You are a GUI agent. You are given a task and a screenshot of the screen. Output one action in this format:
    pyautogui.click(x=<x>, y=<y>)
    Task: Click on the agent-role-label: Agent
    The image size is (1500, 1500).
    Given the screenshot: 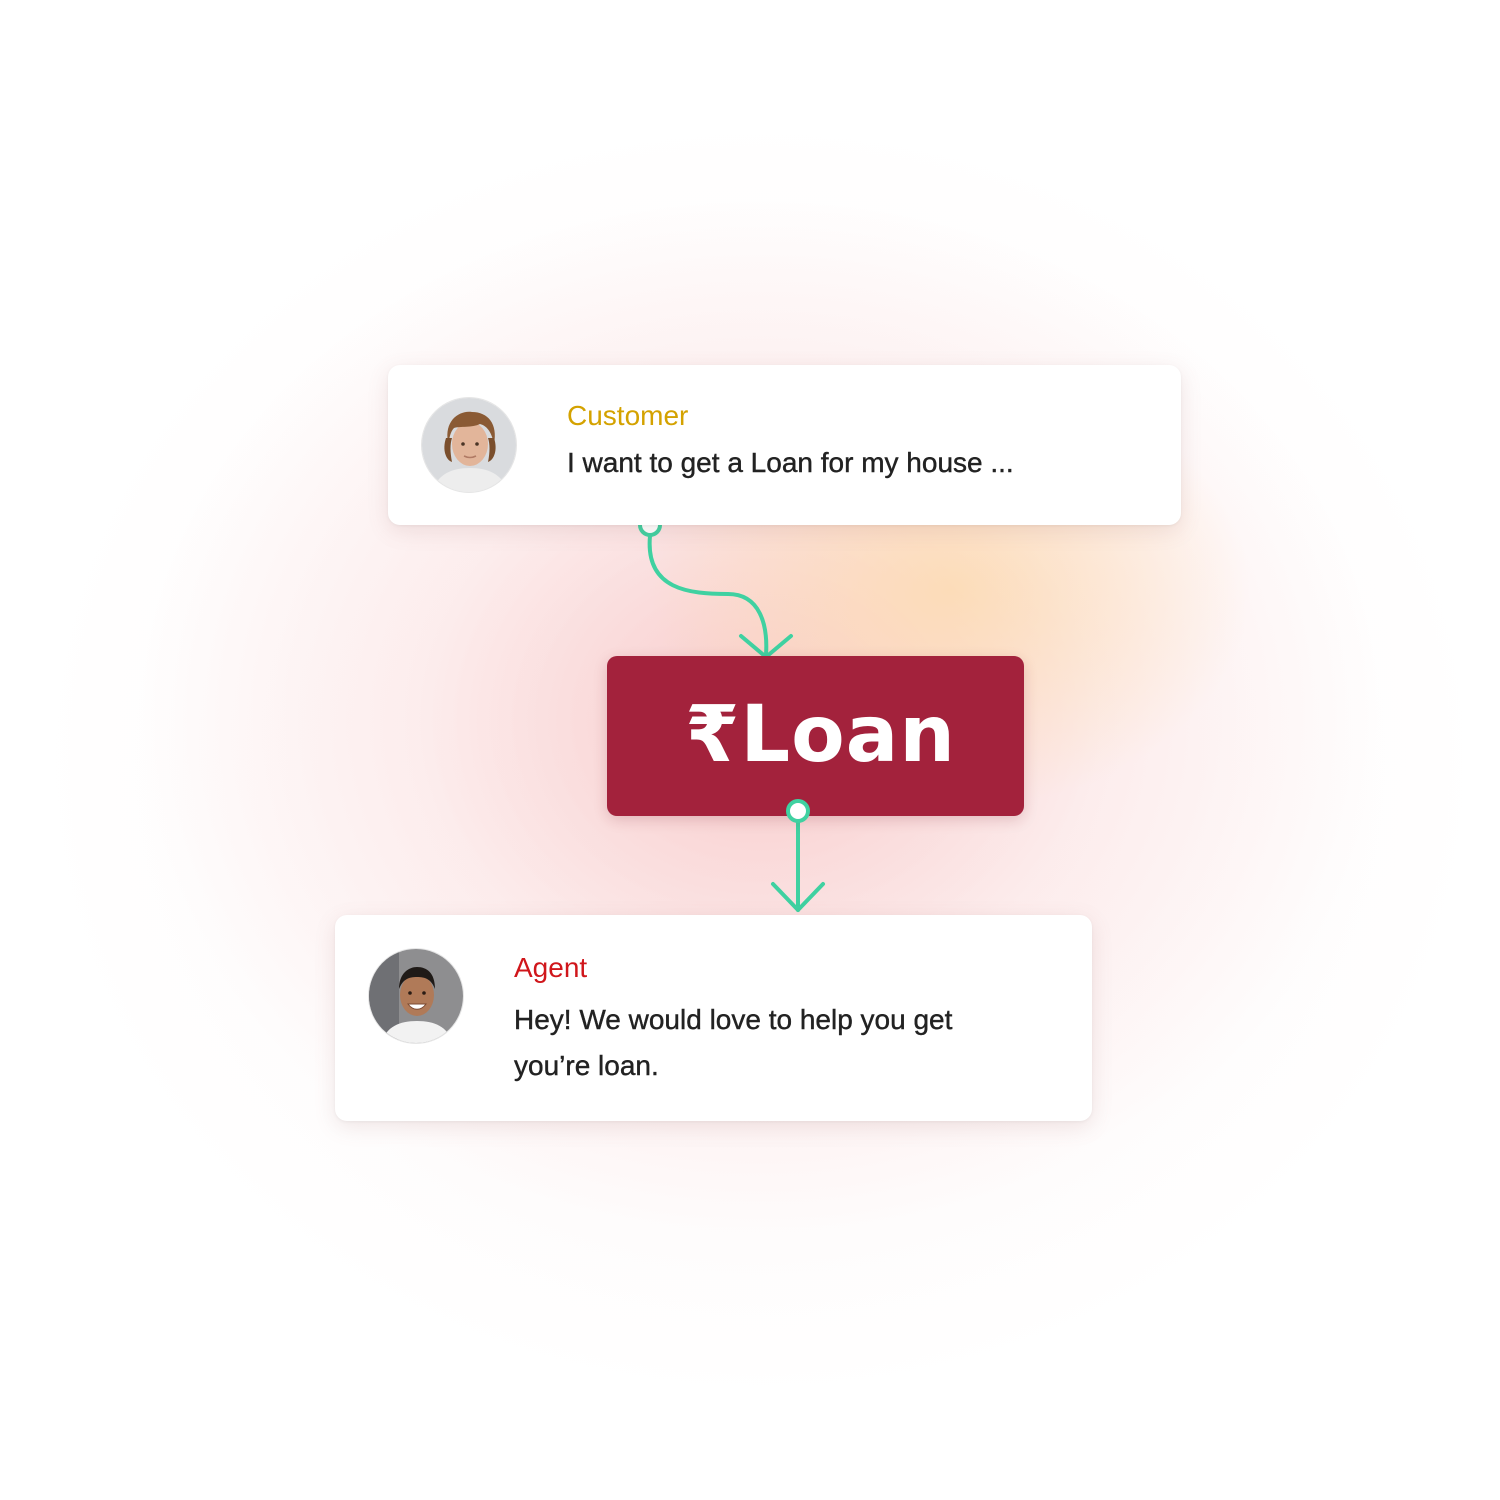 What is the action you would take?
    pyautogui.click(x=551, y=967)
    